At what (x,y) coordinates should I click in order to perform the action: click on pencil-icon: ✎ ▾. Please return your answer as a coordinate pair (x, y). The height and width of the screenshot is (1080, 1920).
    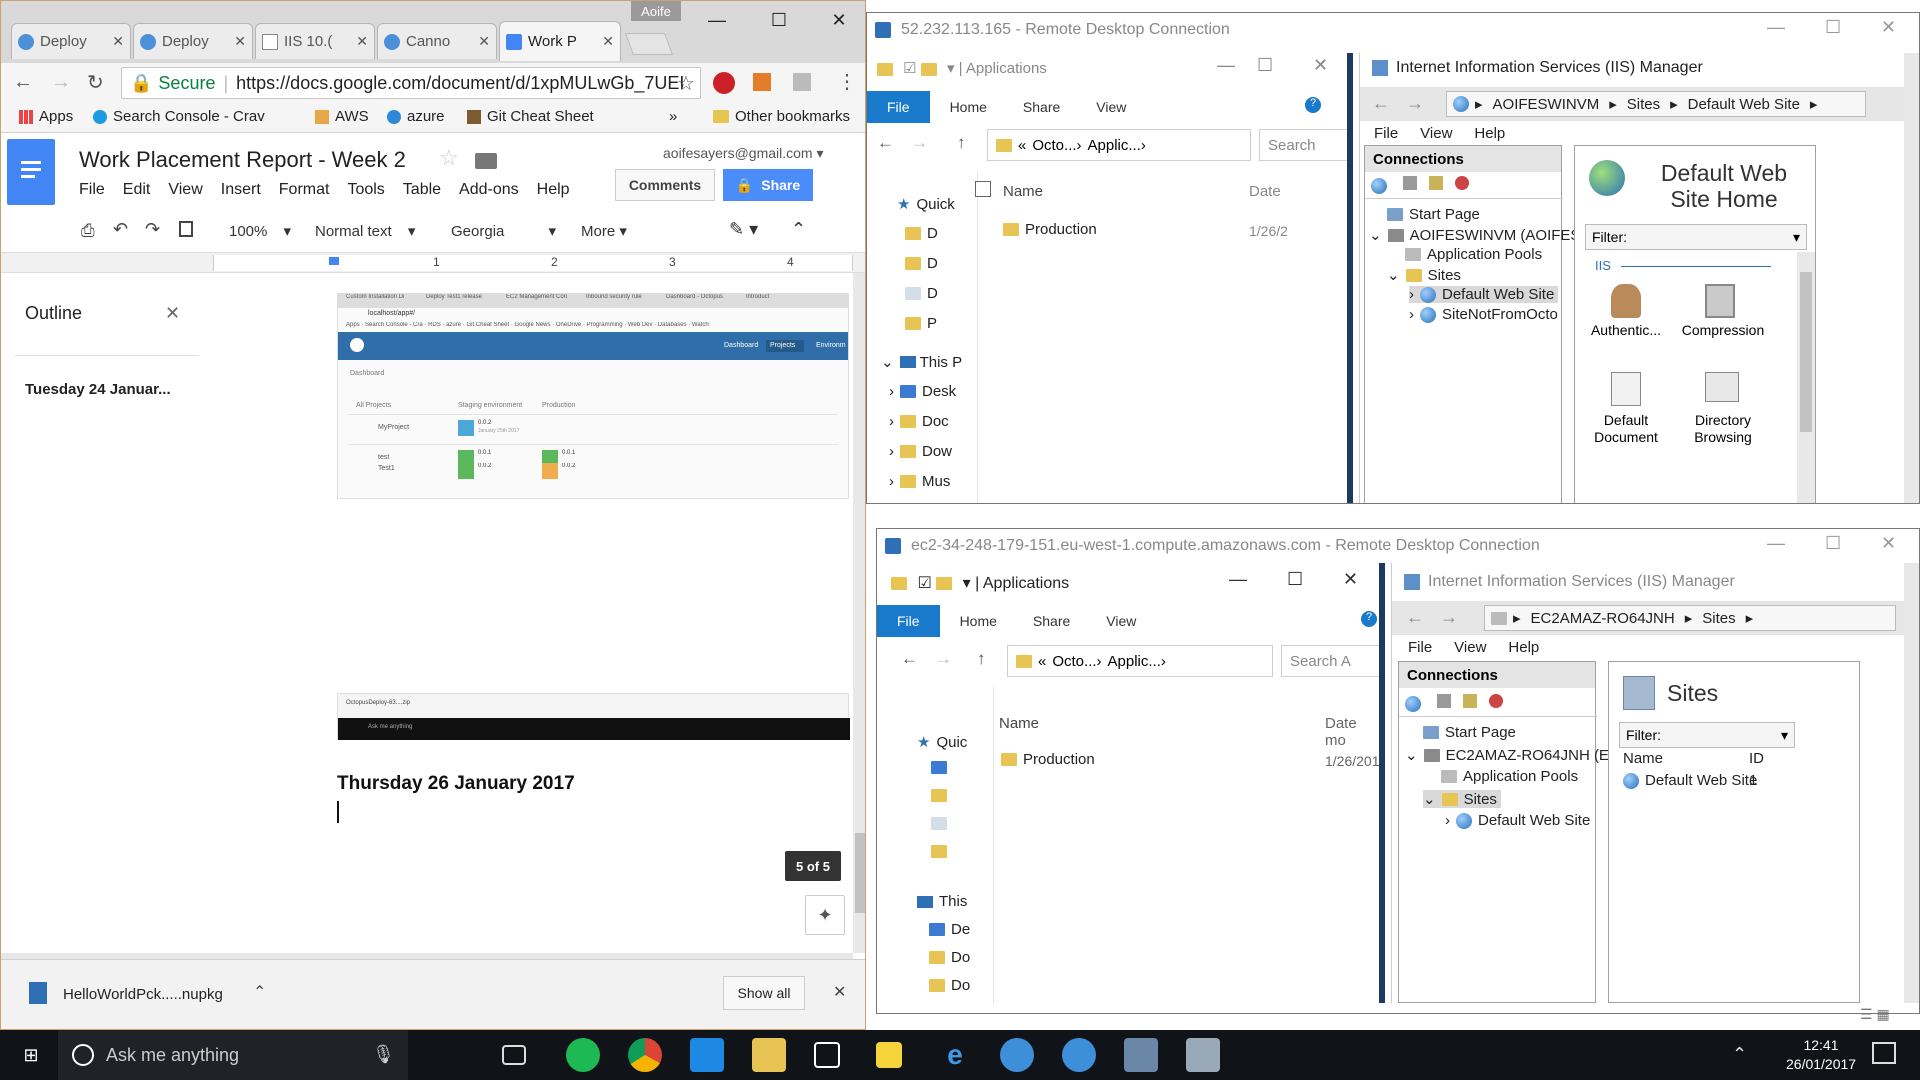
    Looking at the image, I should click on (743, 229).